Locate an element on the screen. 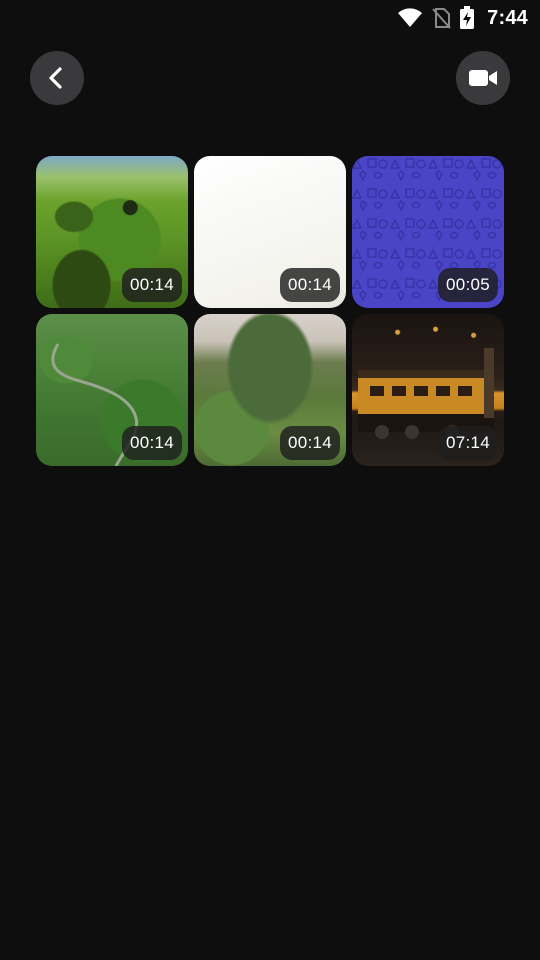  no-sim-icon is located at coordinates (441, 18).